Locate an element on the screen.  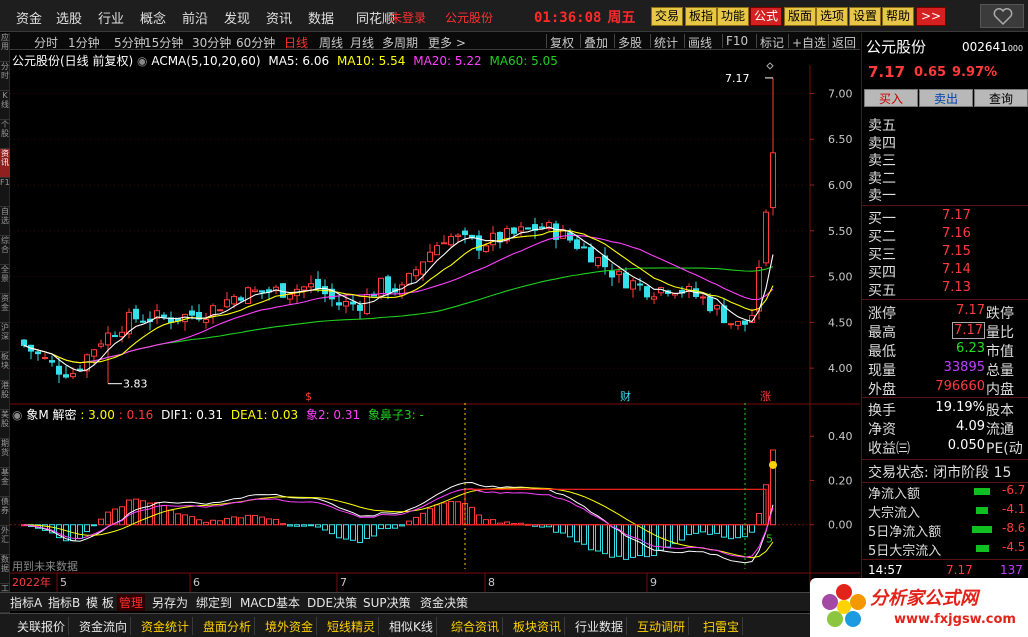
period-1: 1分钟 is located at coordinates (84, 42).